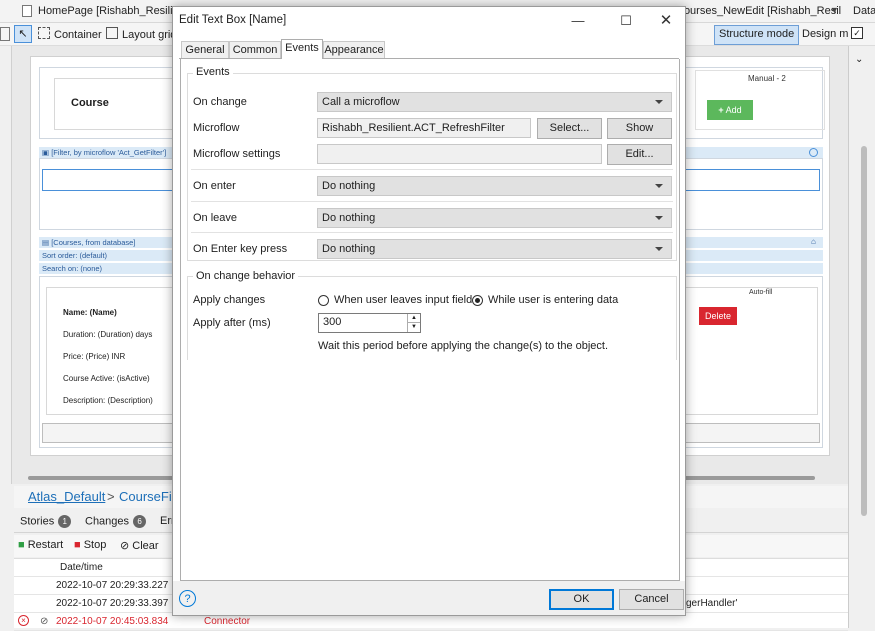  Describe the element at coordinates (302, 49) in the screenshot. I see `tab-events: Events` at that location.